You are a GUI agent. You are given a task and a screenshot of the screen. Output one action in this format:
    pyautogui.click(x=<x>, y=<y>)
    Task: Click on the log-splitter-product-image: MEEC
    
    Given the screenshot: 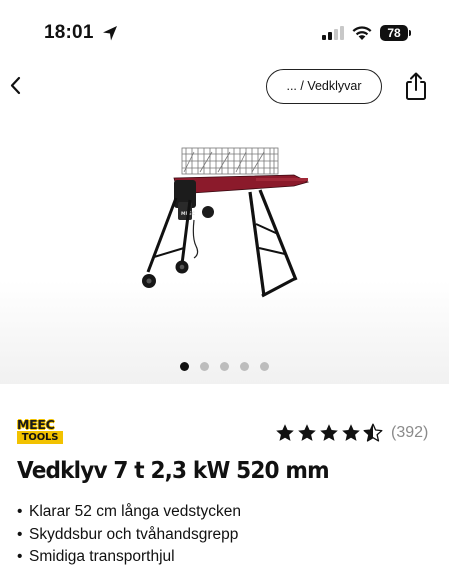 What is the action you would take?
    pyautogui.click(x=226, y=222)
    